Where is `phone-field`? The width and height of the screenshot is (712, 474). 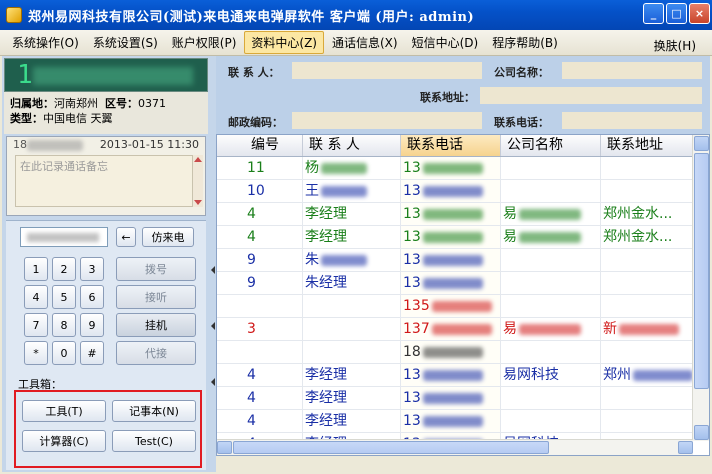
phone-field is located at coordinates (632, 120).